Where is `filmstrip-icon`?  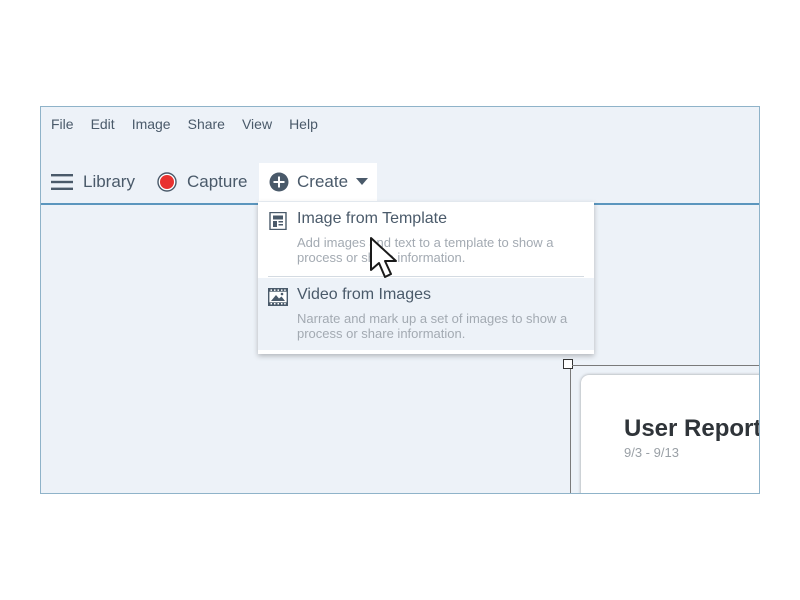
filmstrip-icon is located at coordinates (278, 297).